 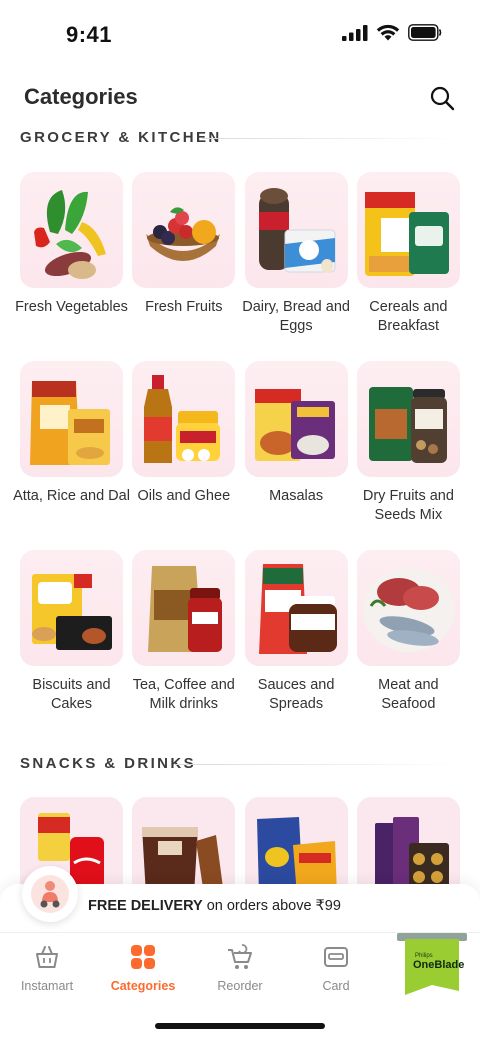 What do you see at coordinates (336, 986) in the screenshot?
I see `nav-label: Card` at bounding box center [336, 986].